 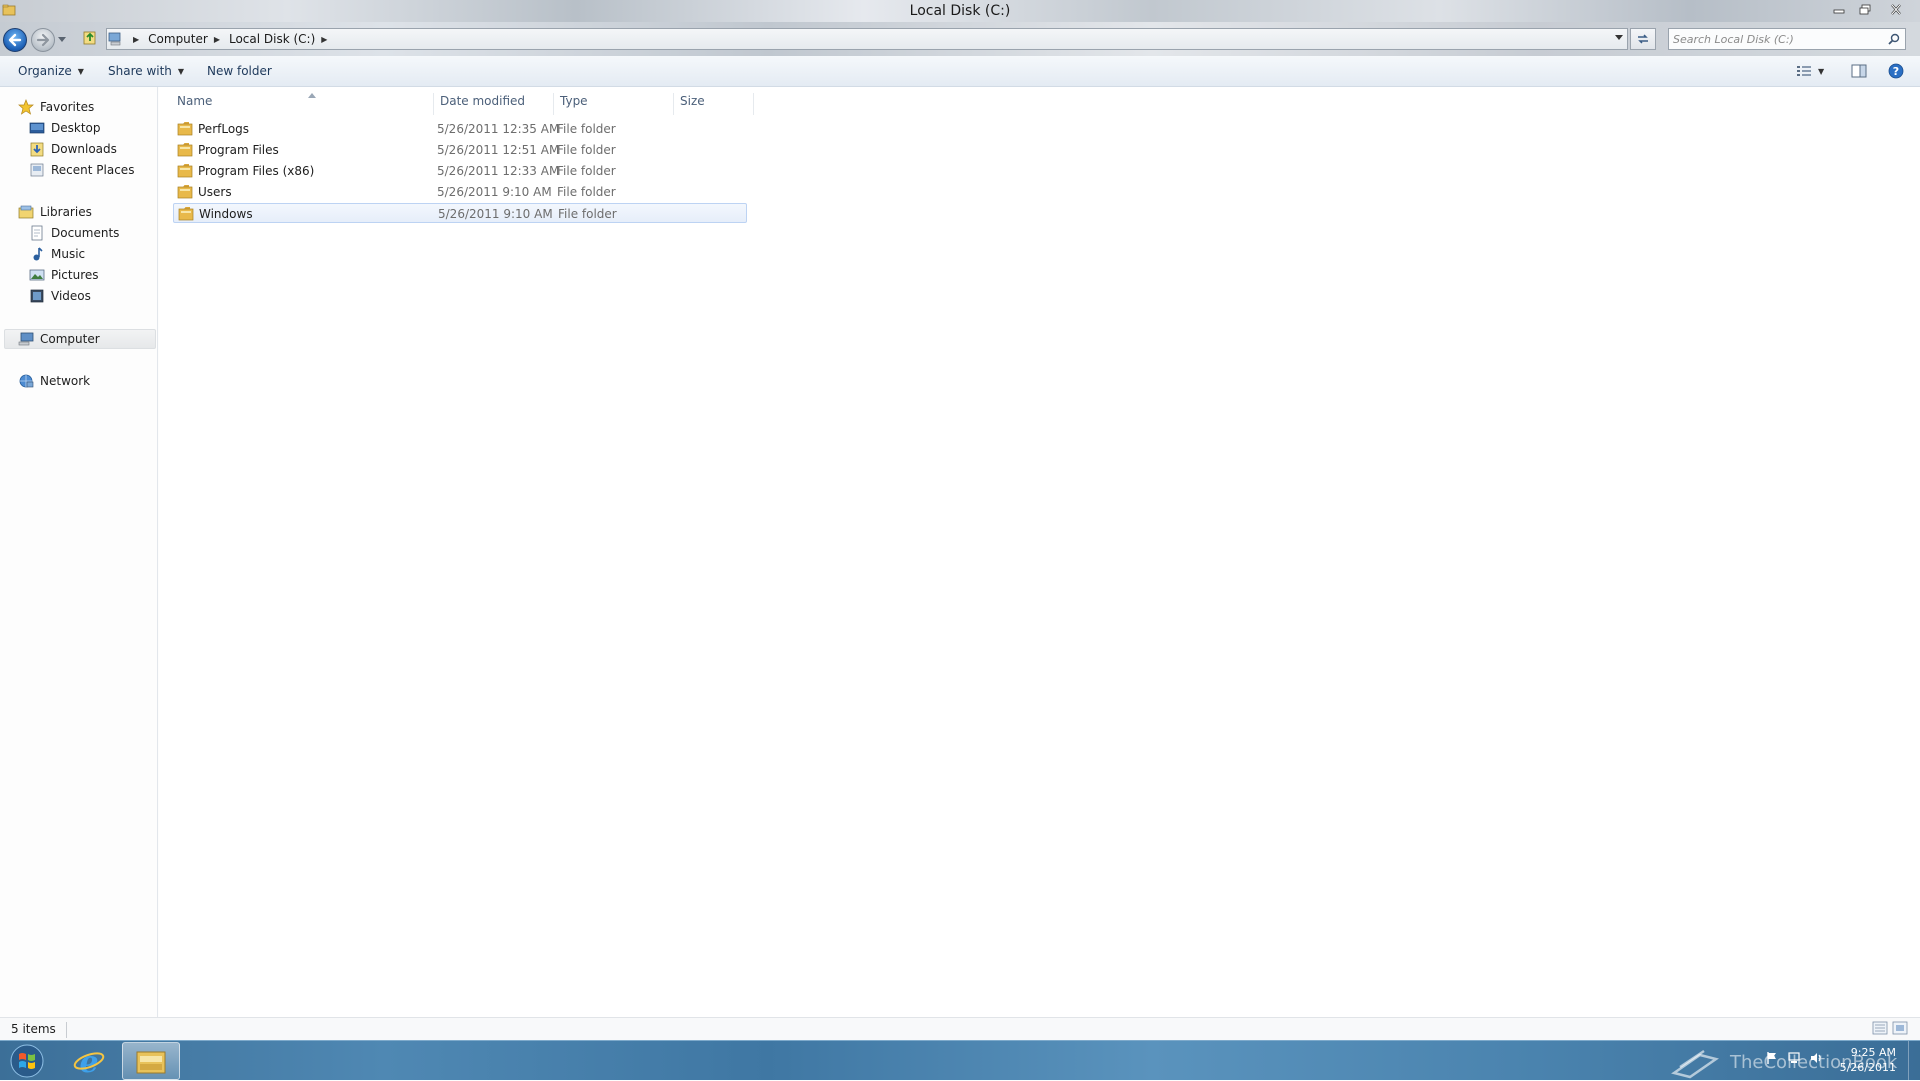 I want to click on breadcrumb-computer: Computer, so click(x=178, y=39).